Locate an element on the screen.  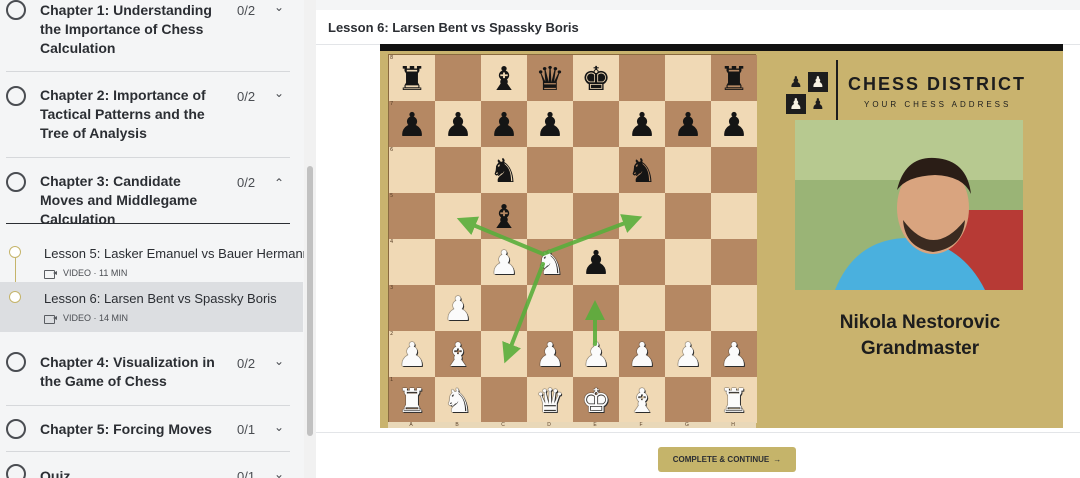
file-label: B is located at coordinates (457, 425).